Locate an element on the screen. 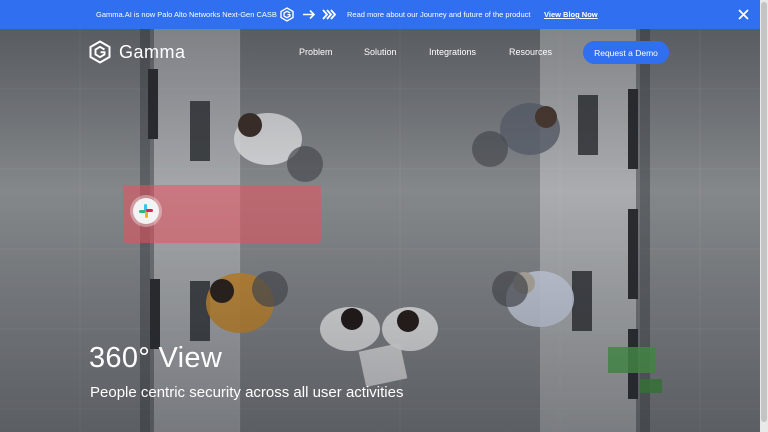 The image size is (768, 432). view-blog-link: View Blog Now is located at coordinates (571, 14).